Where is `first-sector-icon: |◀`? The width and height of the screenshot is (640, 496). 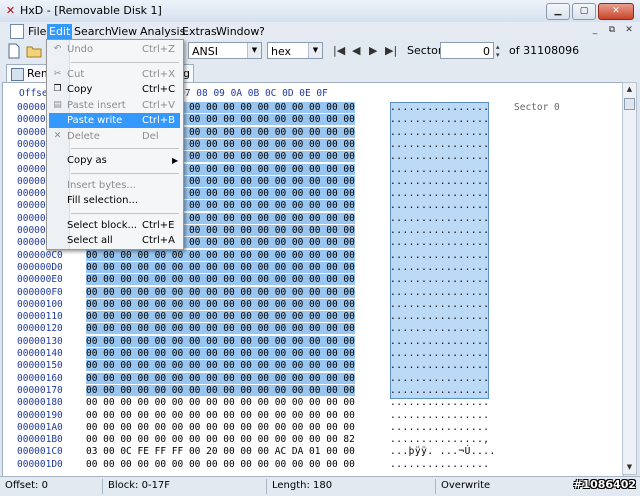 first-sector-icon: |◀ is located at coordinates (339, 50).